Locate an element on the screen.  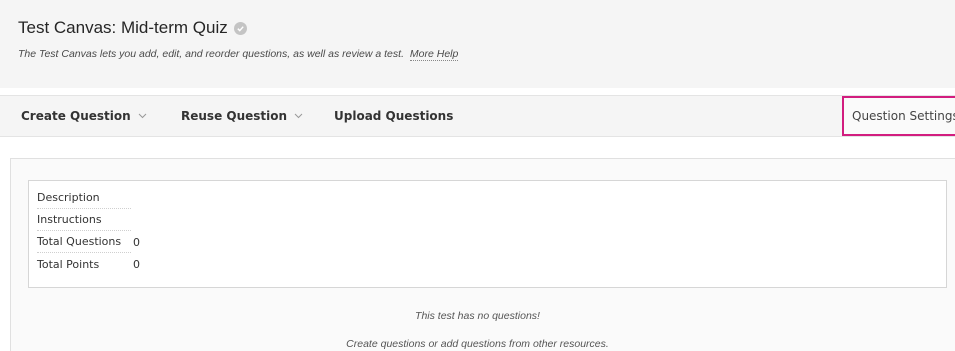
info-label: Description is located at coordinates (84, 198).